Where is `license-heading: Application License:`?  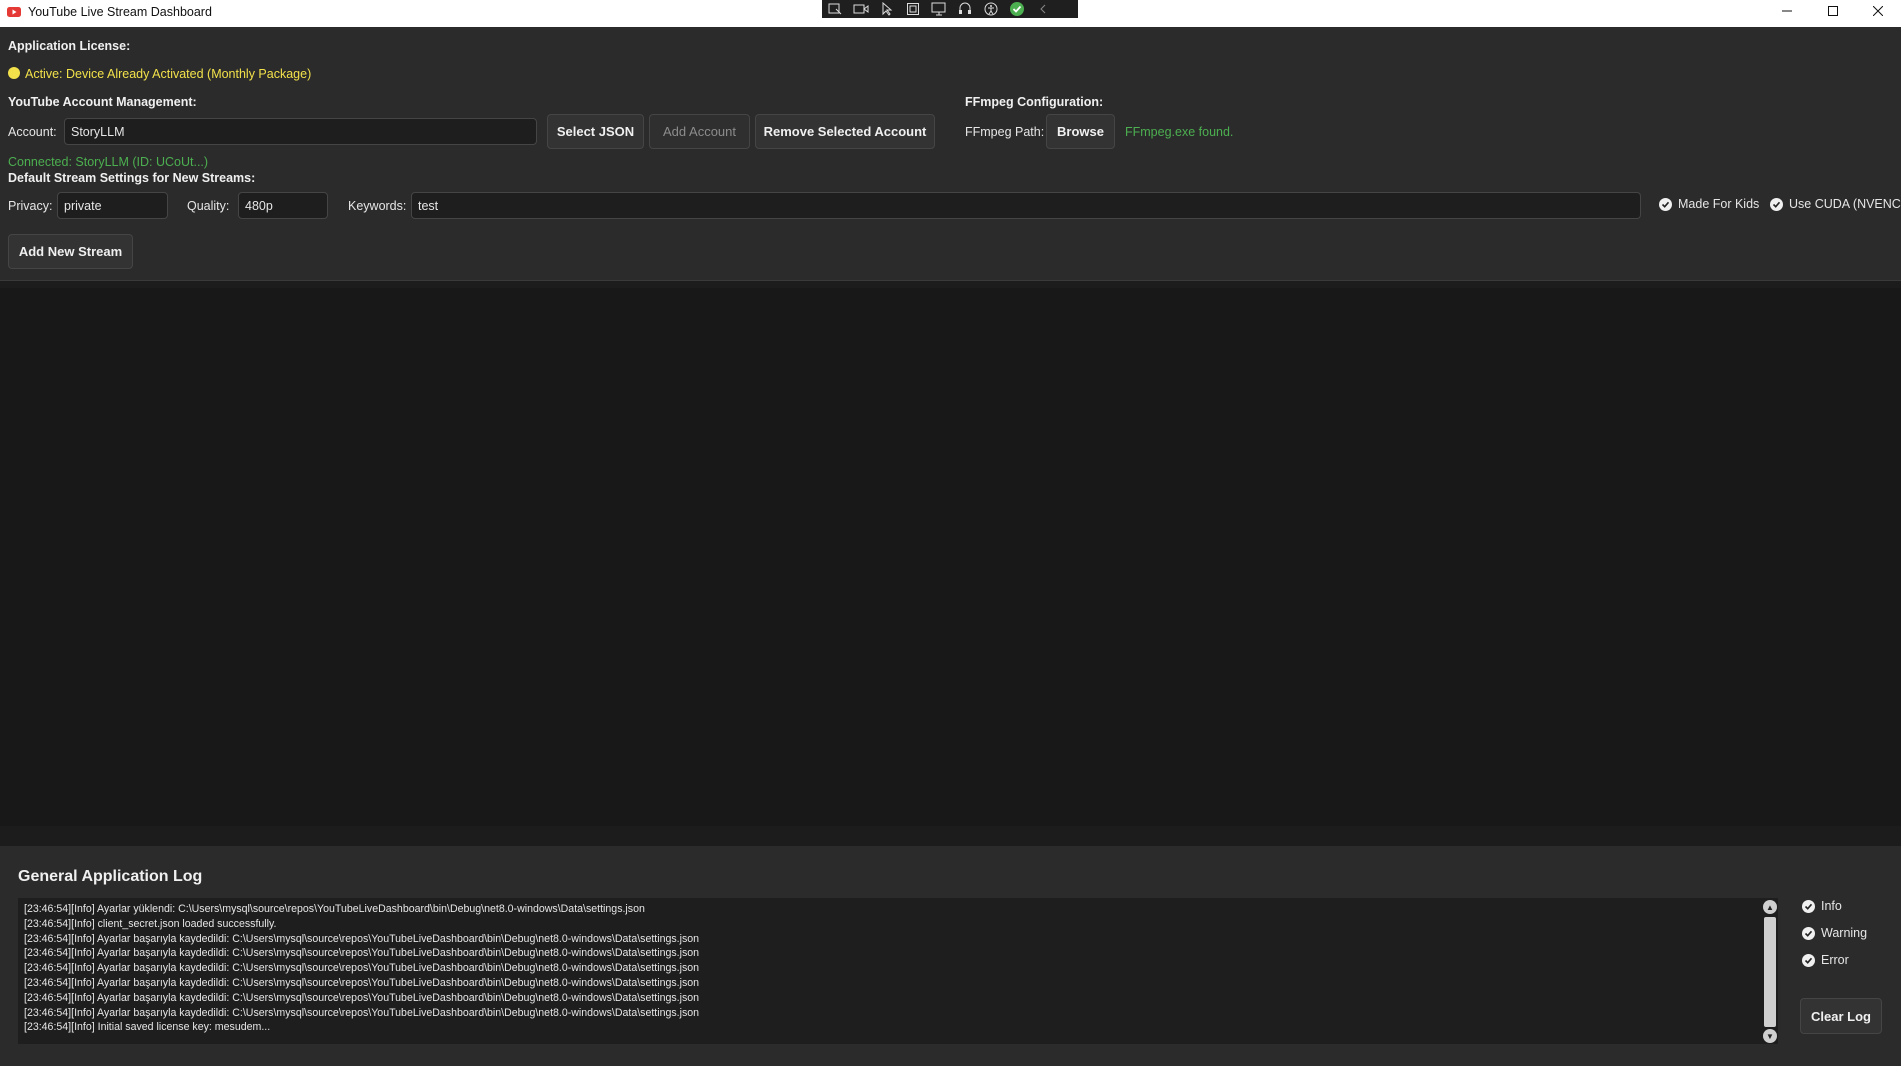 license-heading: Application License: is located at coordinates (69, 46).